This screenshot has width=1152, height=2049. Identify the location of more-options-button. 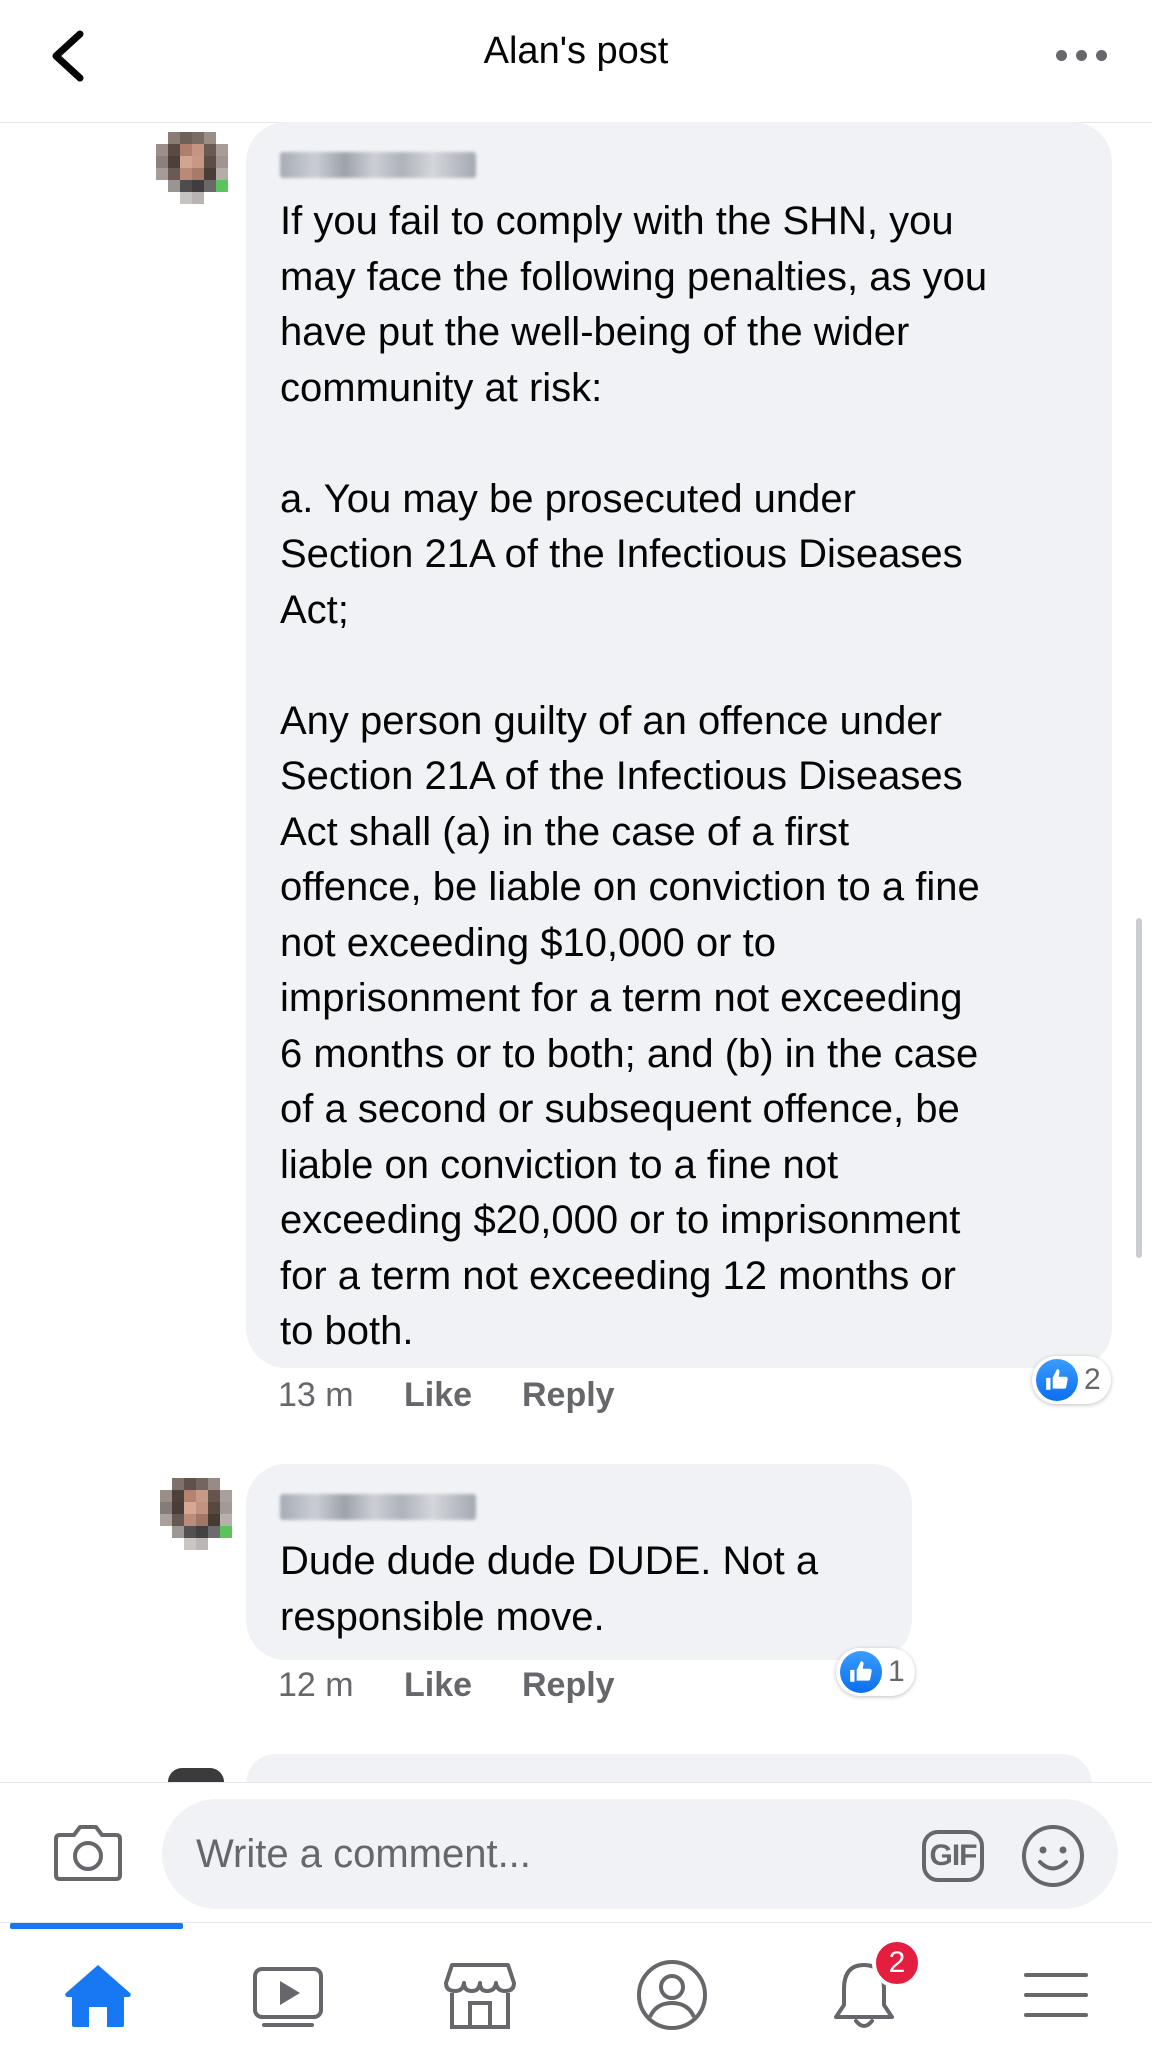
(1082, 55).